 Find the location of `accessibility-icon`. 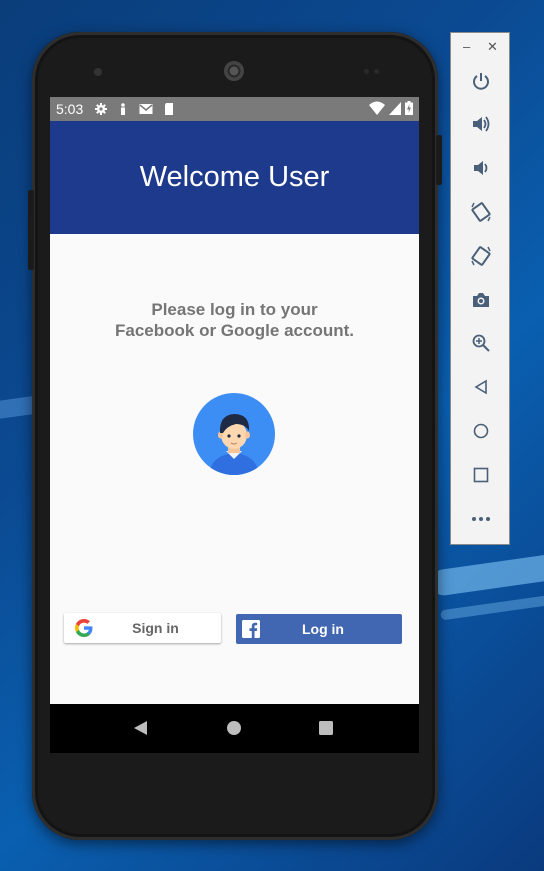

accessibility-icon is located at coordinates (123, 109).